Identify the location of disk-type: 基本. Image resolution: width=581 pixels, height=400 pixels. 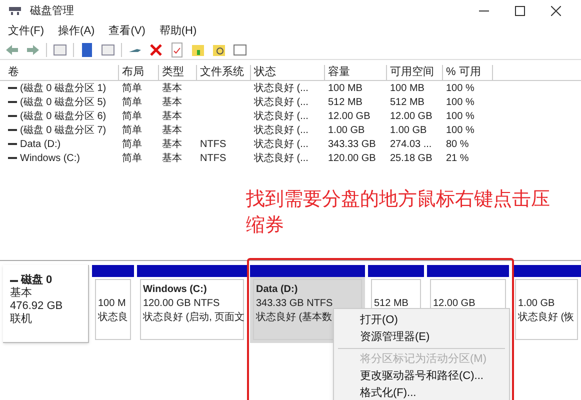
(21, 293).